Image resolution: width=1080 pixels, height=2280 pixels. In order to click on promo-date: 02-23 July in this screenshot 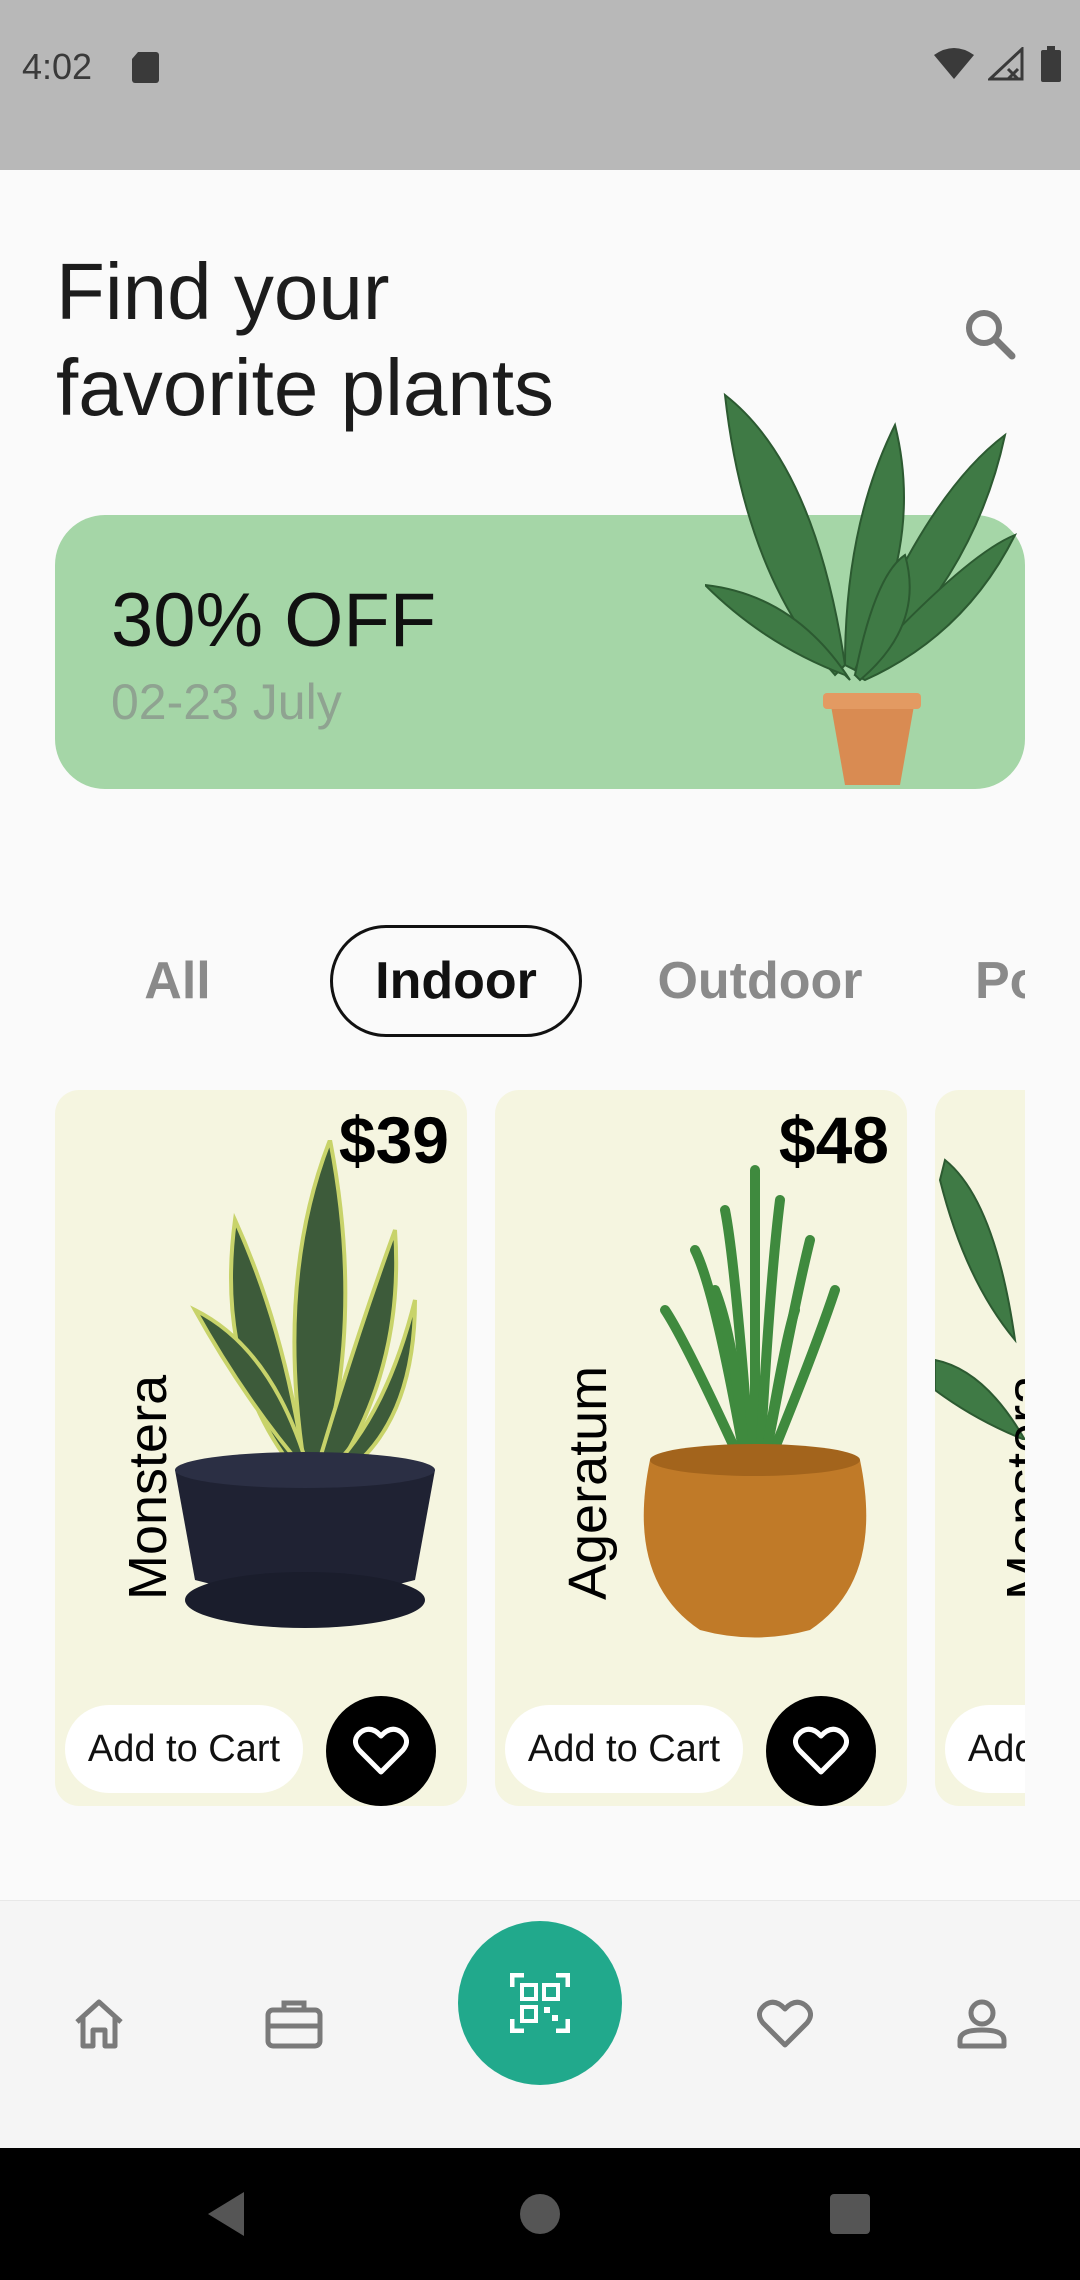, I will do `click(226, 702)`.